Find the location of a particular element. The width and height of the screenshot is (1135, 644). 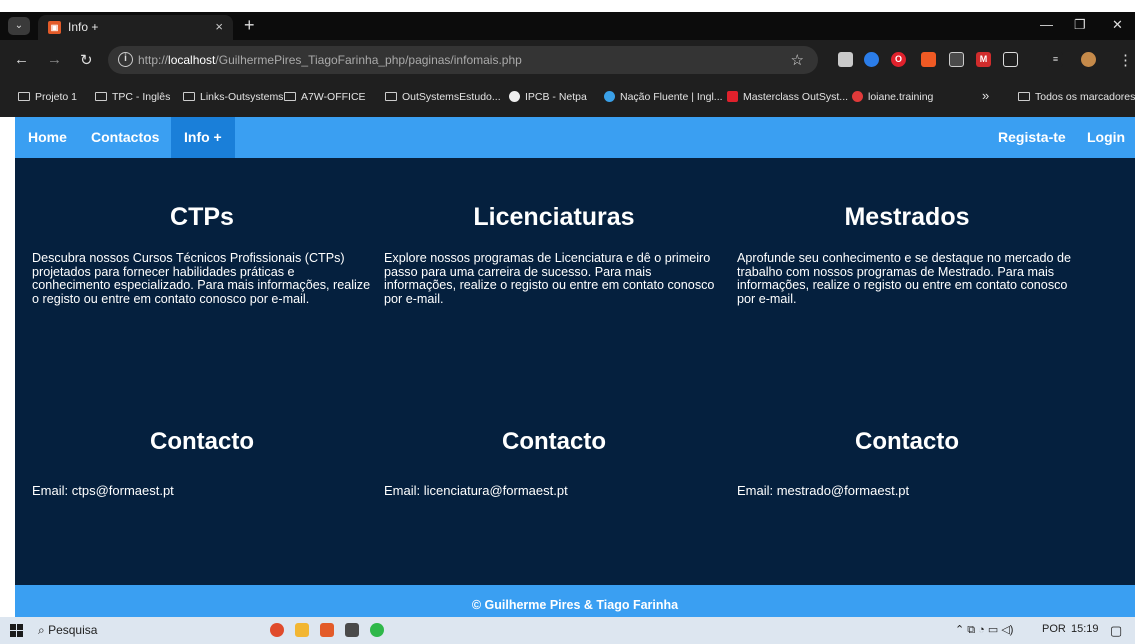

contact-email: Email: mestrado@formaest.pt is located at coordinates (823, 490).